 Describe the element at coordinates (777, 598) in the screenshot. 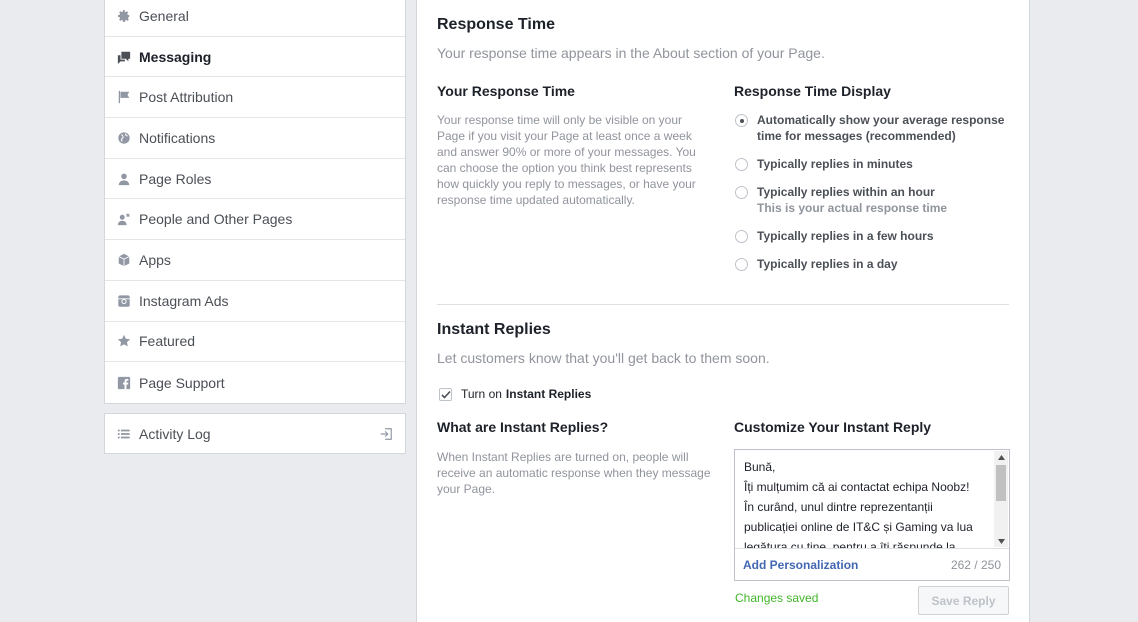

I see `changes-saved-status: Changes saved` at that location.